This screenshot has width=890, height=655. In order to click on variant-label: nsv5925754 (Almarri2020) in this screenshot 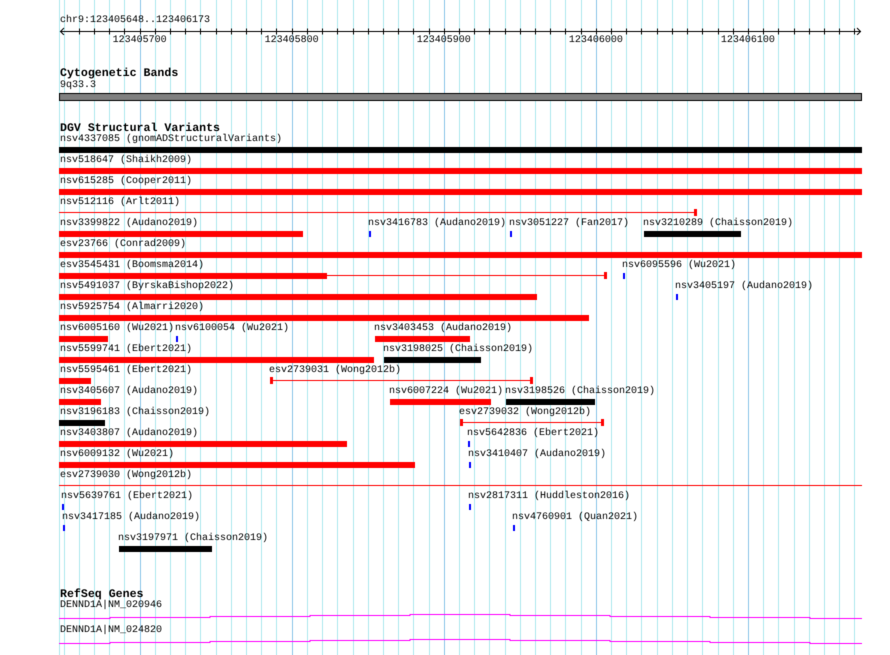, I will do `click(132, 308)`.